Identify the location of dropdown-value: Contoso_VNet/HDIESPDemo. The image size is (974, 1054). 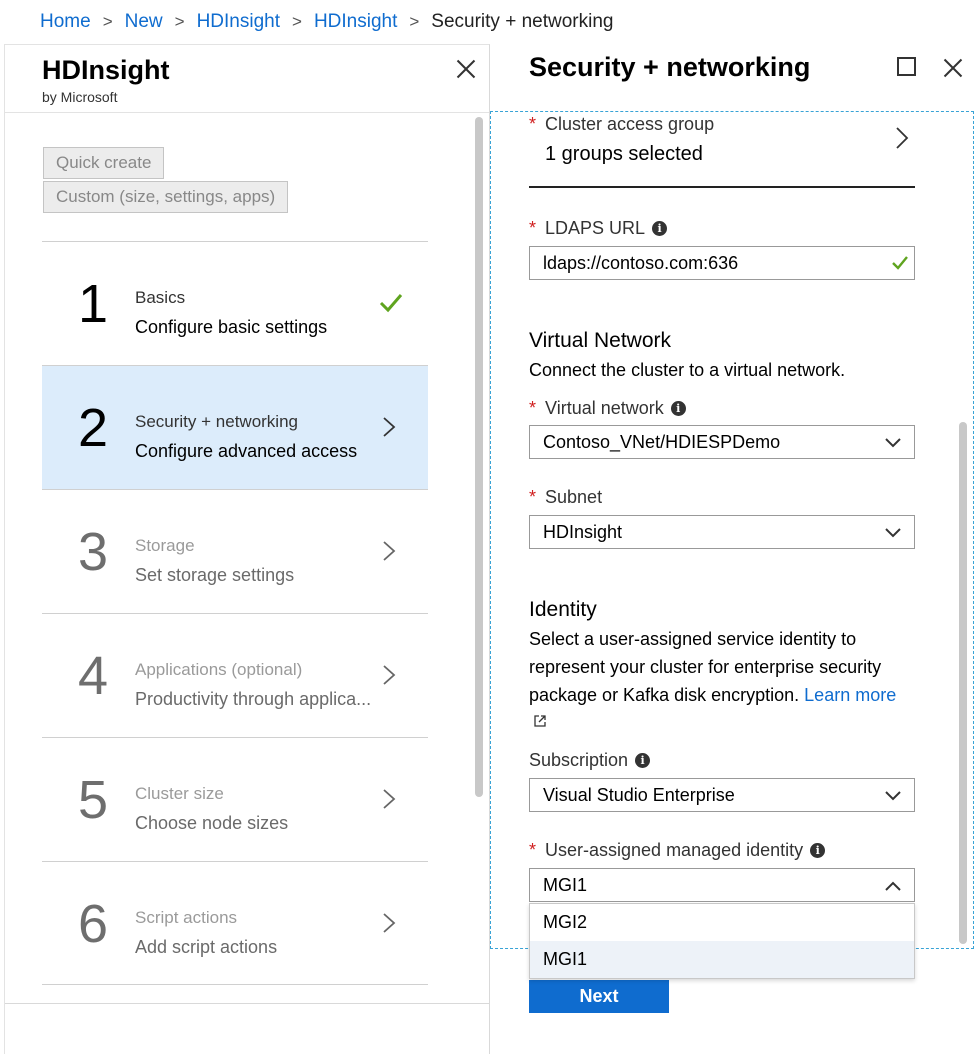
(662, 442).